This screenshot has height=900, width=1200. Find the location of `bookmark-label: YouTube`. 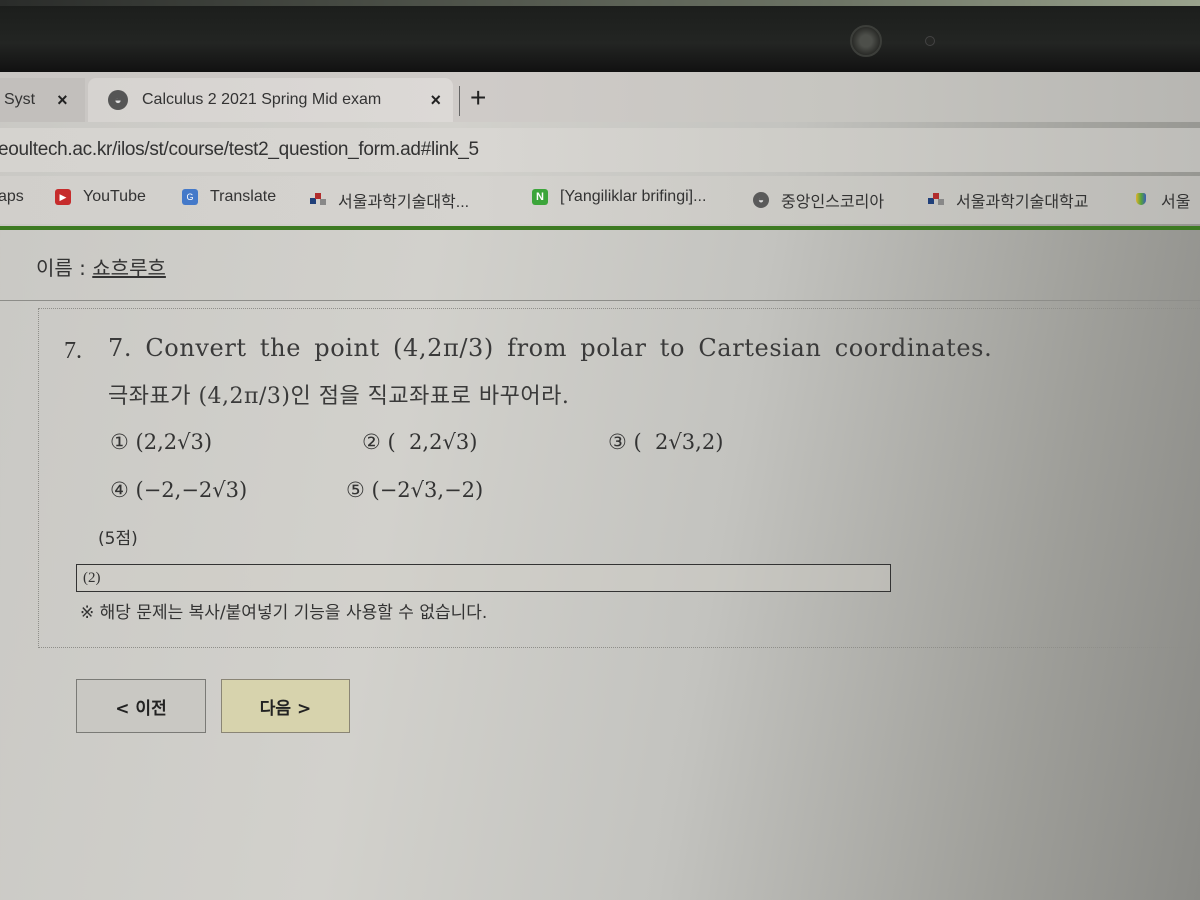

bookmark-label: YouTube is located at coordinates (114, 196).